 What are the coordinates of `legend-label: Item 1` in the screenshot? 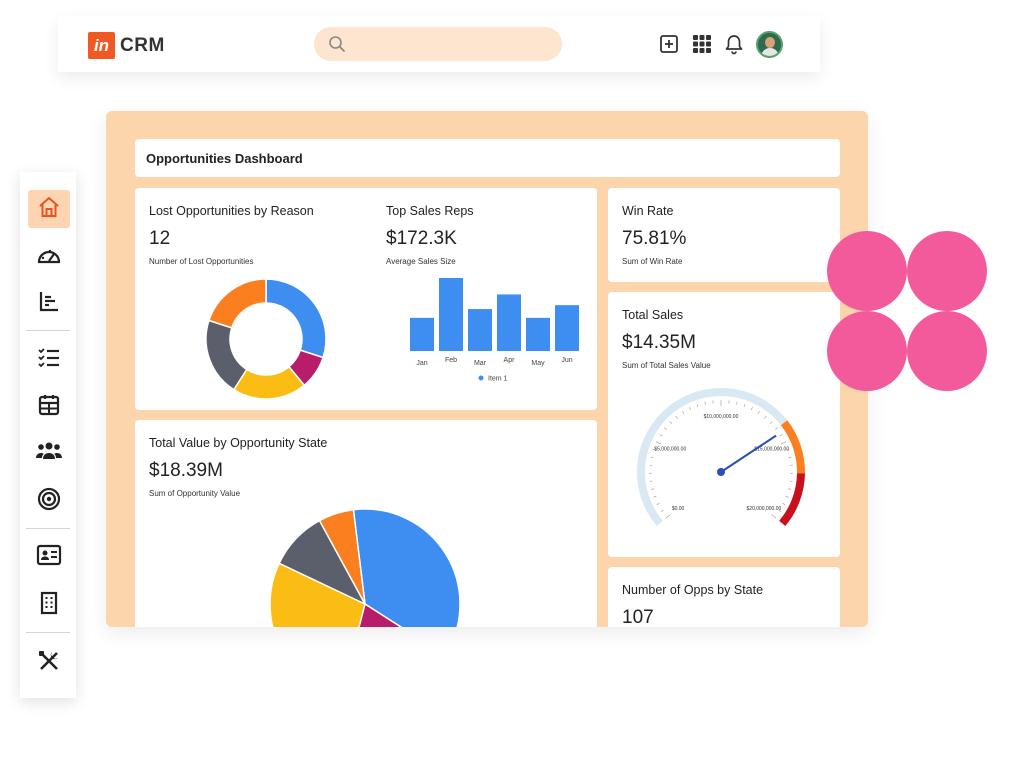 It's located at (498, 379).